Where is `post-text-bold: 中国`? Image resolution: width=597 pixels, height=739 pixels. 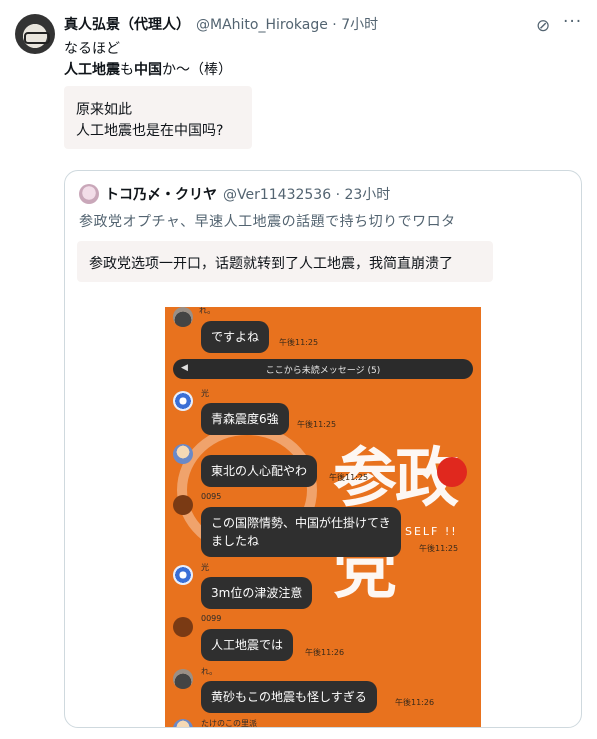
post-text-bold: 中国 is located at coordinates (148, 70).